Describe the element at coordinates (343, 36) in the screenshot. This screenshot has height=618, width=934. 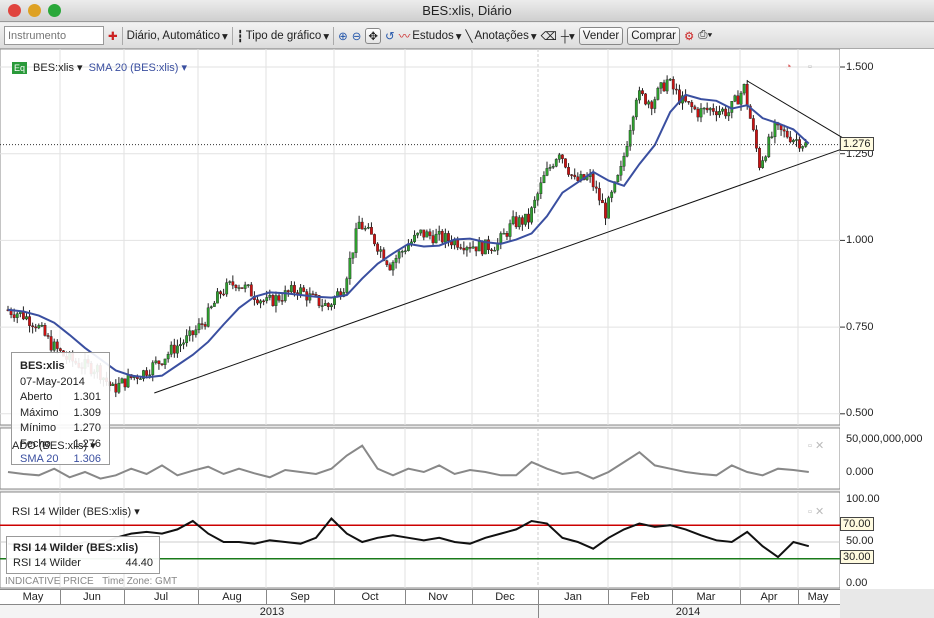
I see `zoom-in-icon: ⊕` at that location.